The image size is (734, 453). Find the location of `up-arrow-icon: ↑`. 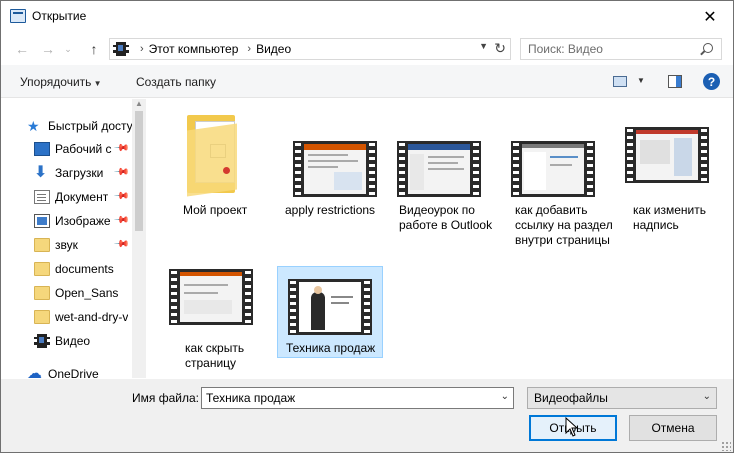

up-arrow-icon: ↑ is located at coordinates (94, 49).